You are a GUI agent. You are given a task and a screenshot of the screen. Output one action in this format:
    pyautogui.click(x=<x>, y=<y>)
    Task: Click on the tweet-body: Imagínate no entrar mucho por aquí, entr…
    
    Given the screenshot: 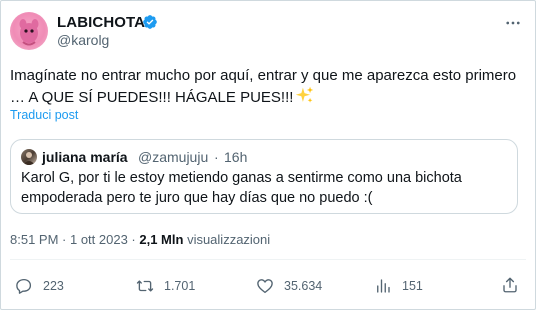 What is the action you would take?
    pyautogui.click(x=263, y=86)
    